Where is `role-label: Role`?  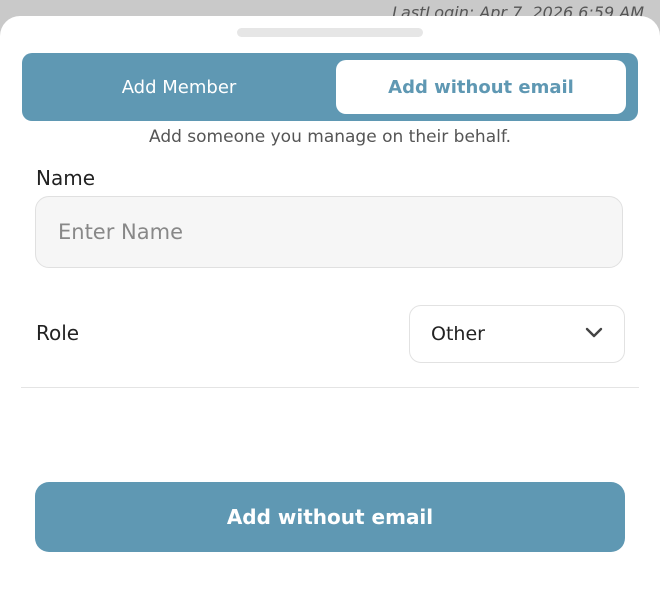
role-label: Role is located at coordinates (58, 333).